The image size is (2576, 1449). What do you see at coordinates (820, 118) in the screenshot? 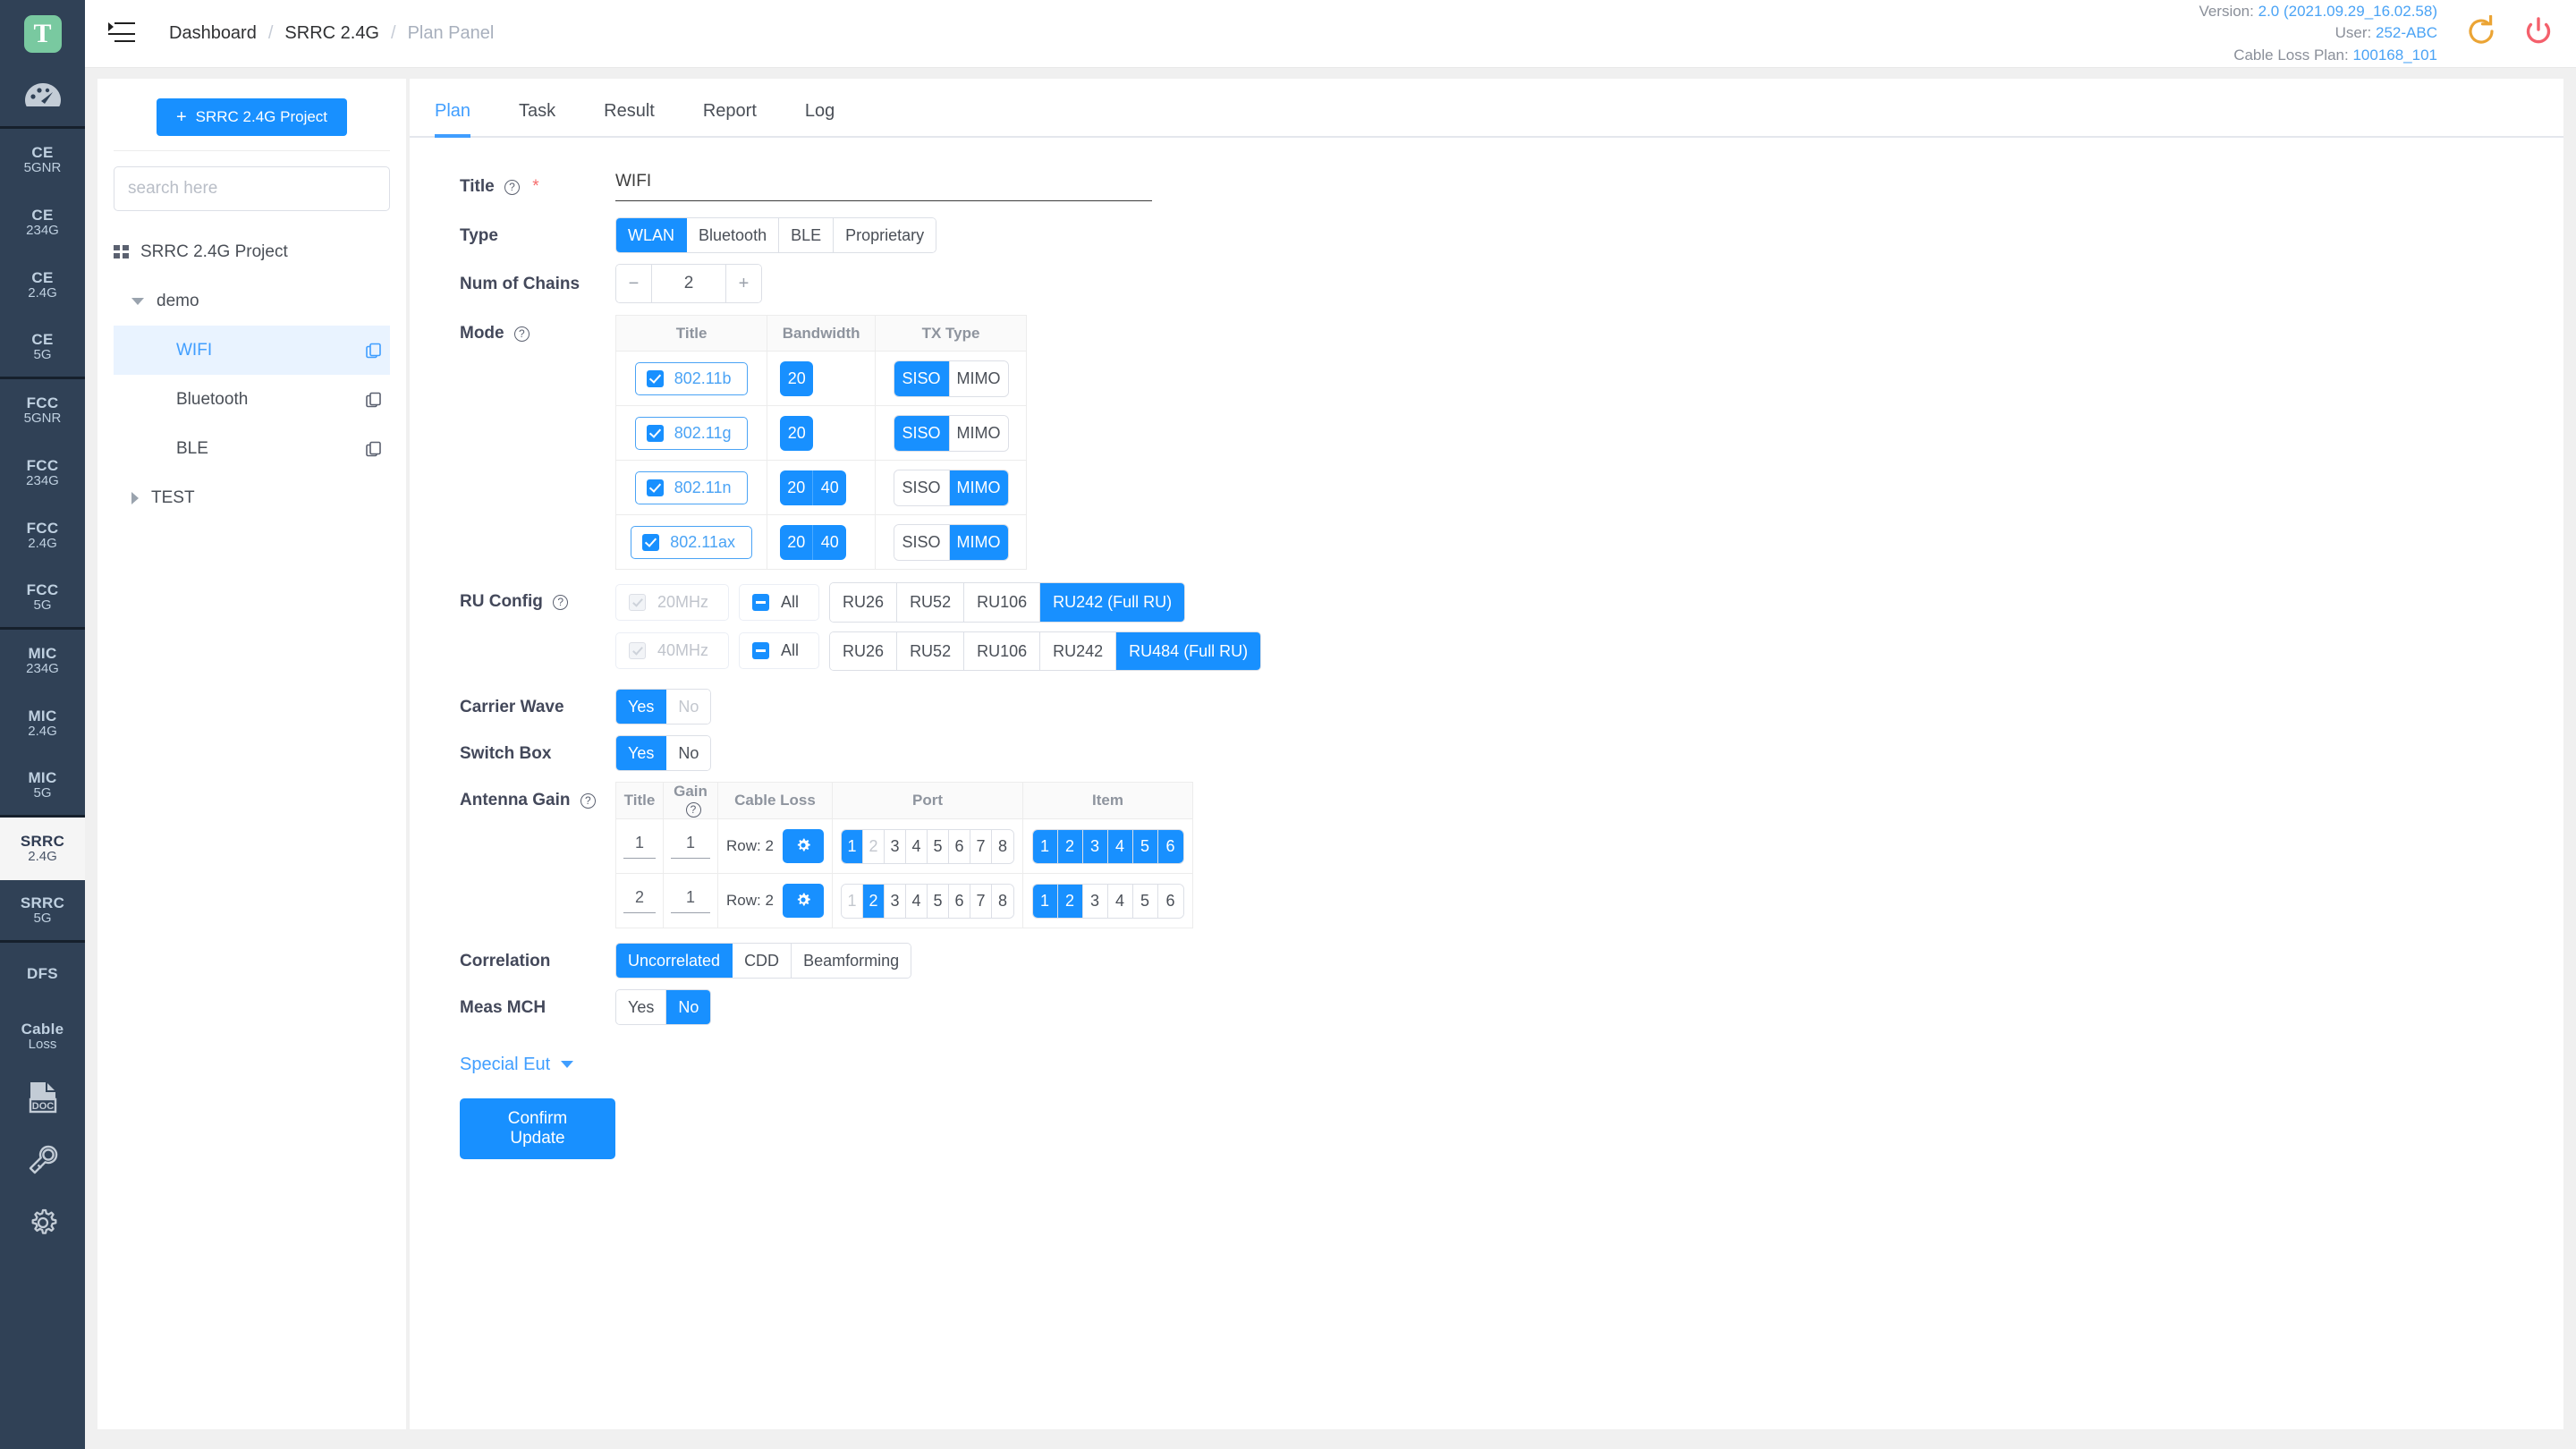
I see `tab-log: Log` at bounding box center [820, 118].